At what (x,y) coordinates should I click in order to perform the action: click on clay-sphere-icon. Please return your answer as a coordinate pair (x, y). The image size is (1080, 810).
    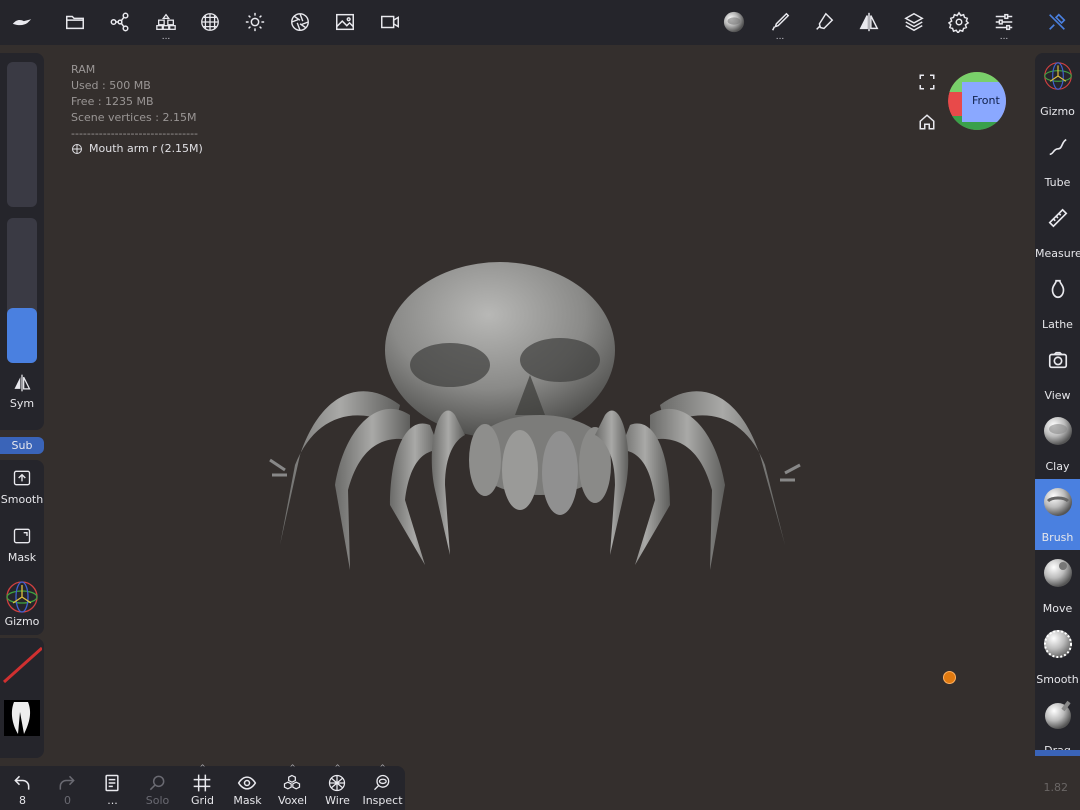
    Looking at the image, I should click on (1058, 431).